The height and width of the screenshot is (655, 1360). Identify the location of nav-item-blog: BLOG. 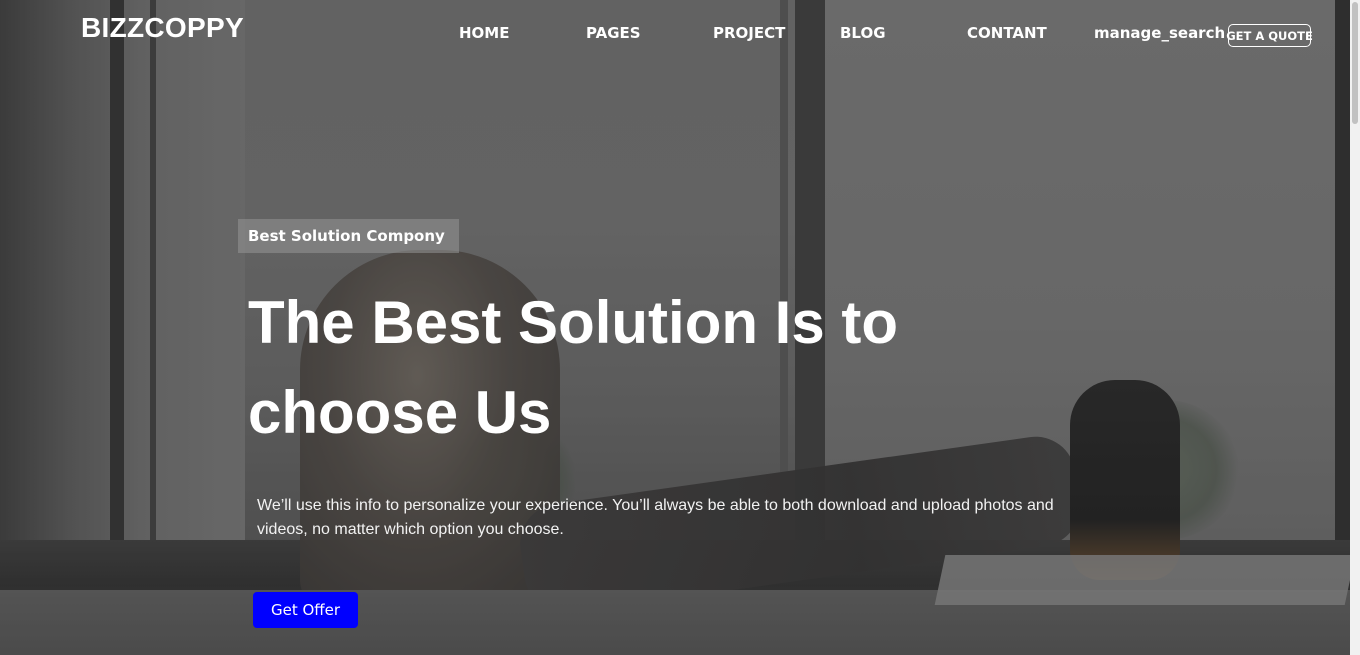
(863, 33).